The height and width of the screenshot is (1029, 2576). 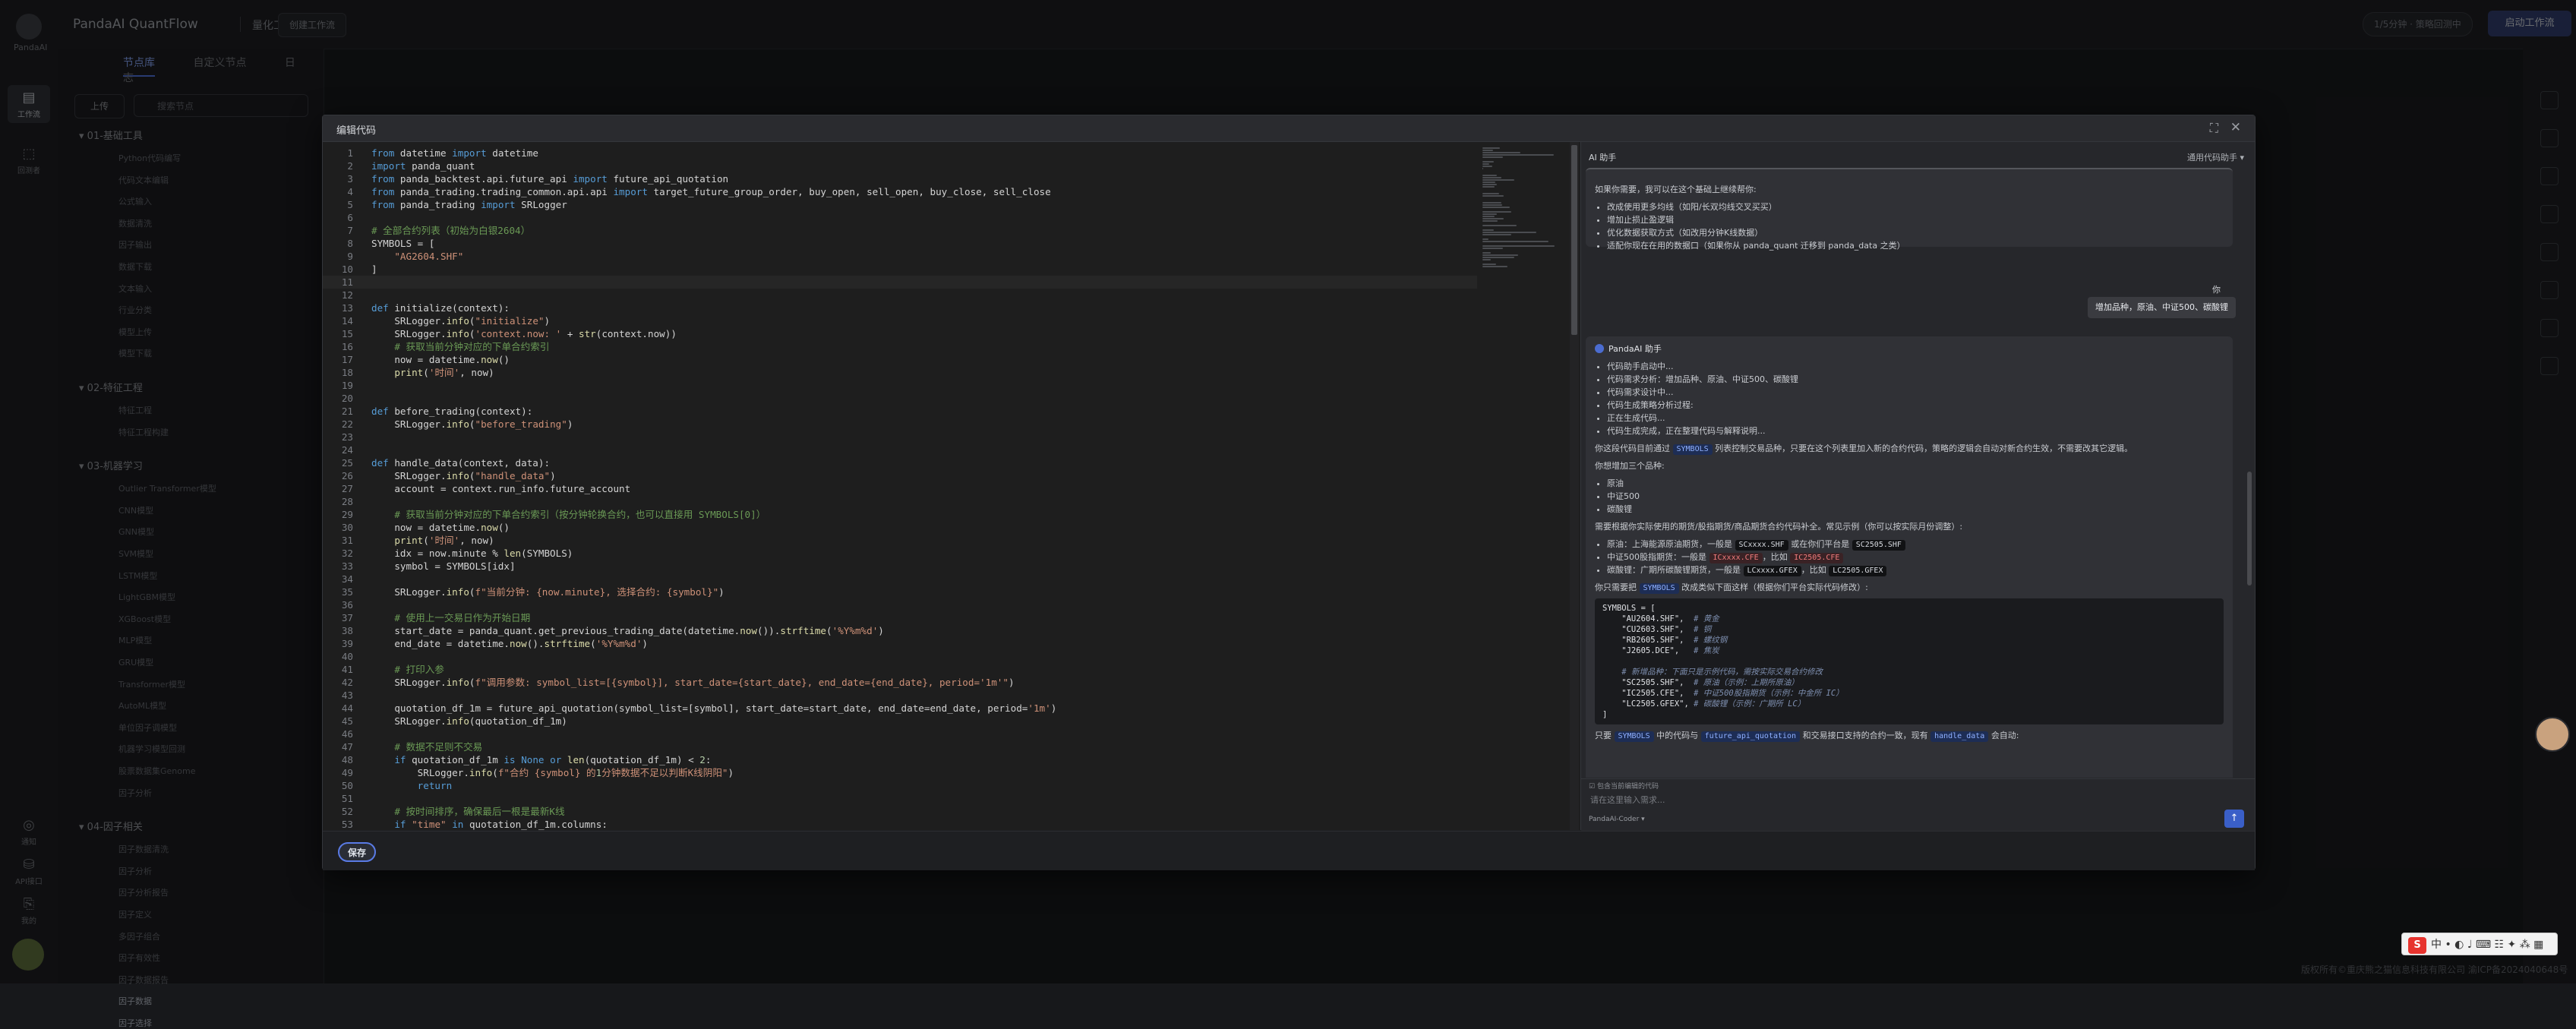 I want to click on code-text: def initialize(context):, so click(x=440, y=308).